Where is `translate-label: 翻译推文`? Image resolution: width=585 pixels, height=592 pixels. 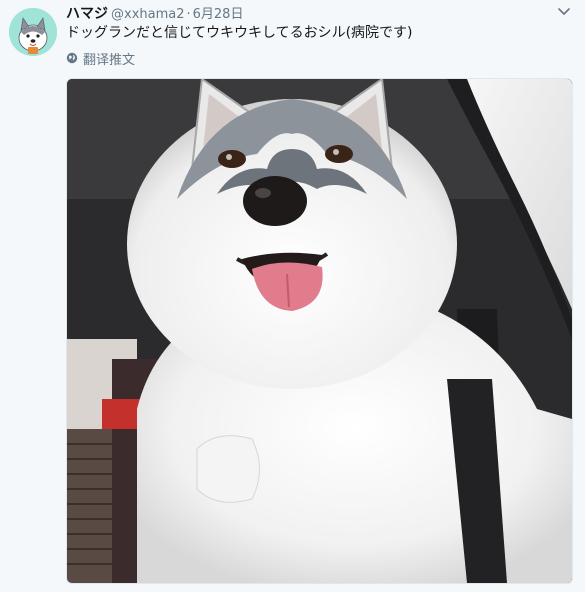 translate-label: 翻译推文 is located at coordinates (109, 58).